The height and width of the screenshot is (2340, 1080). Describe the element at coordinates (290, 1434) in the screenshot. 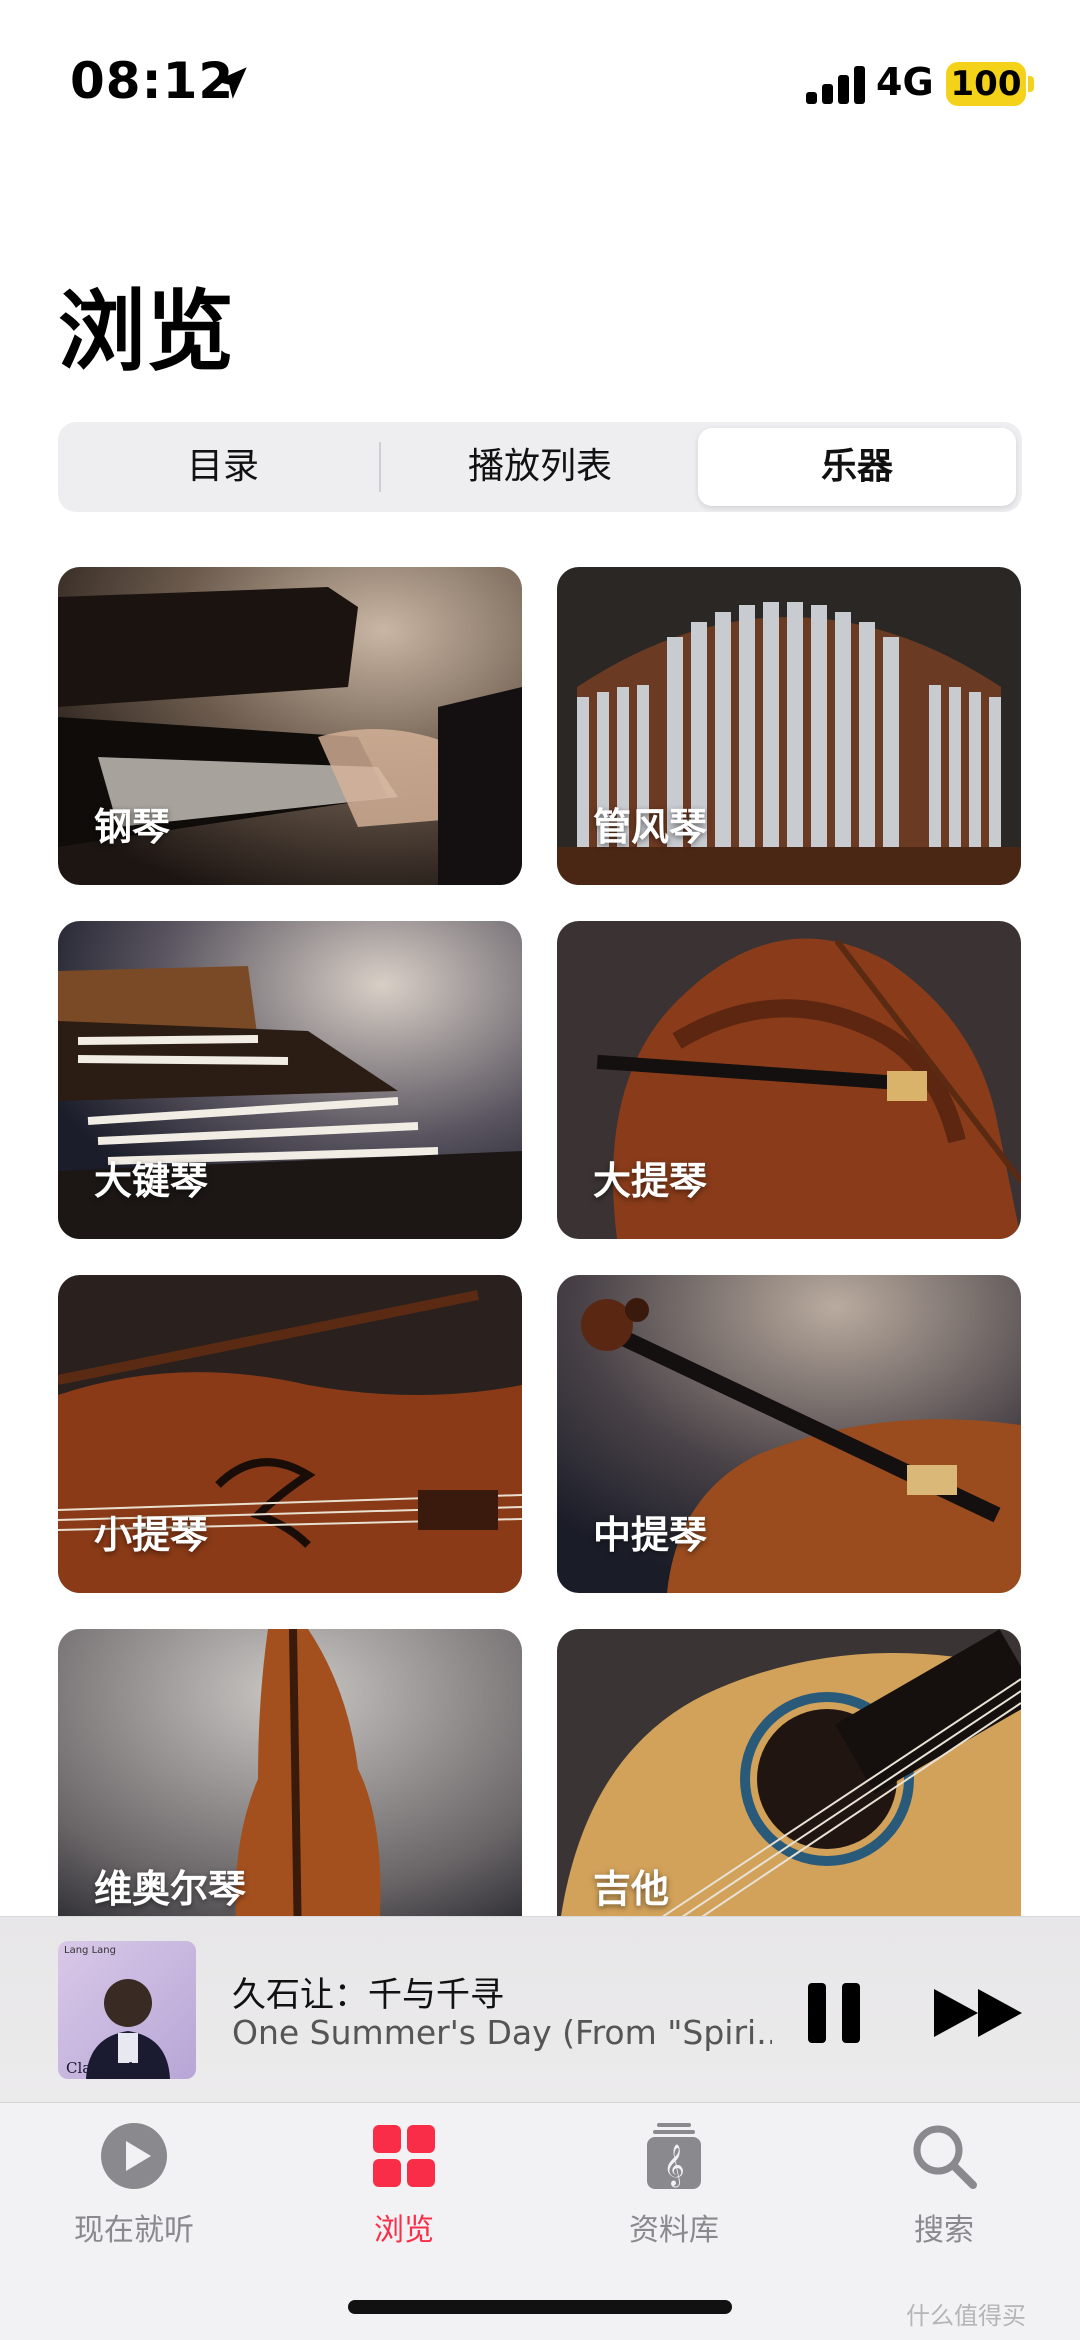

I see `tile-violin: 小提琴` at that location.